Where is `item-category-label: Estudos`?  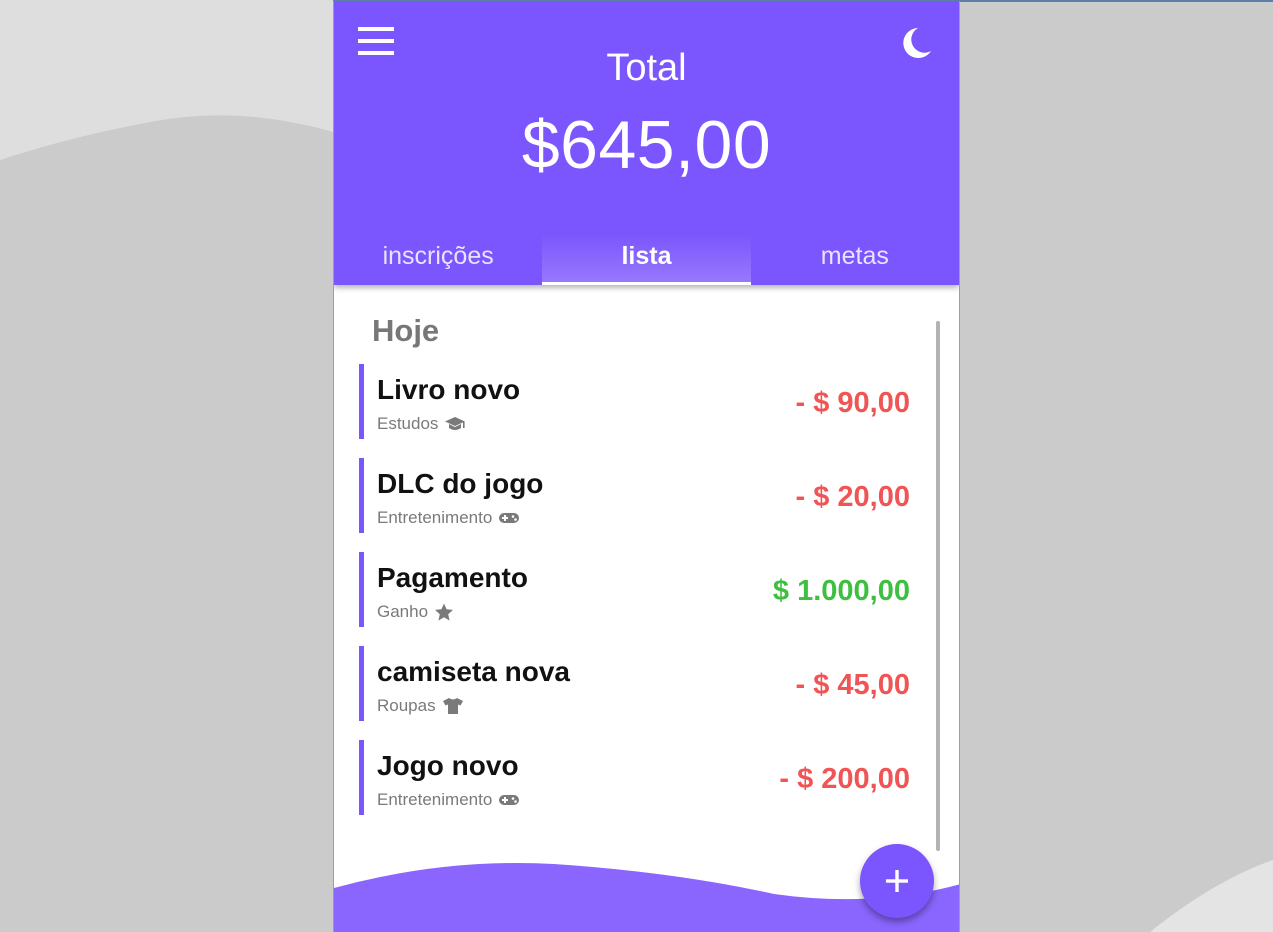
item-category-label: Estudos is located at coordinates (408, 423).